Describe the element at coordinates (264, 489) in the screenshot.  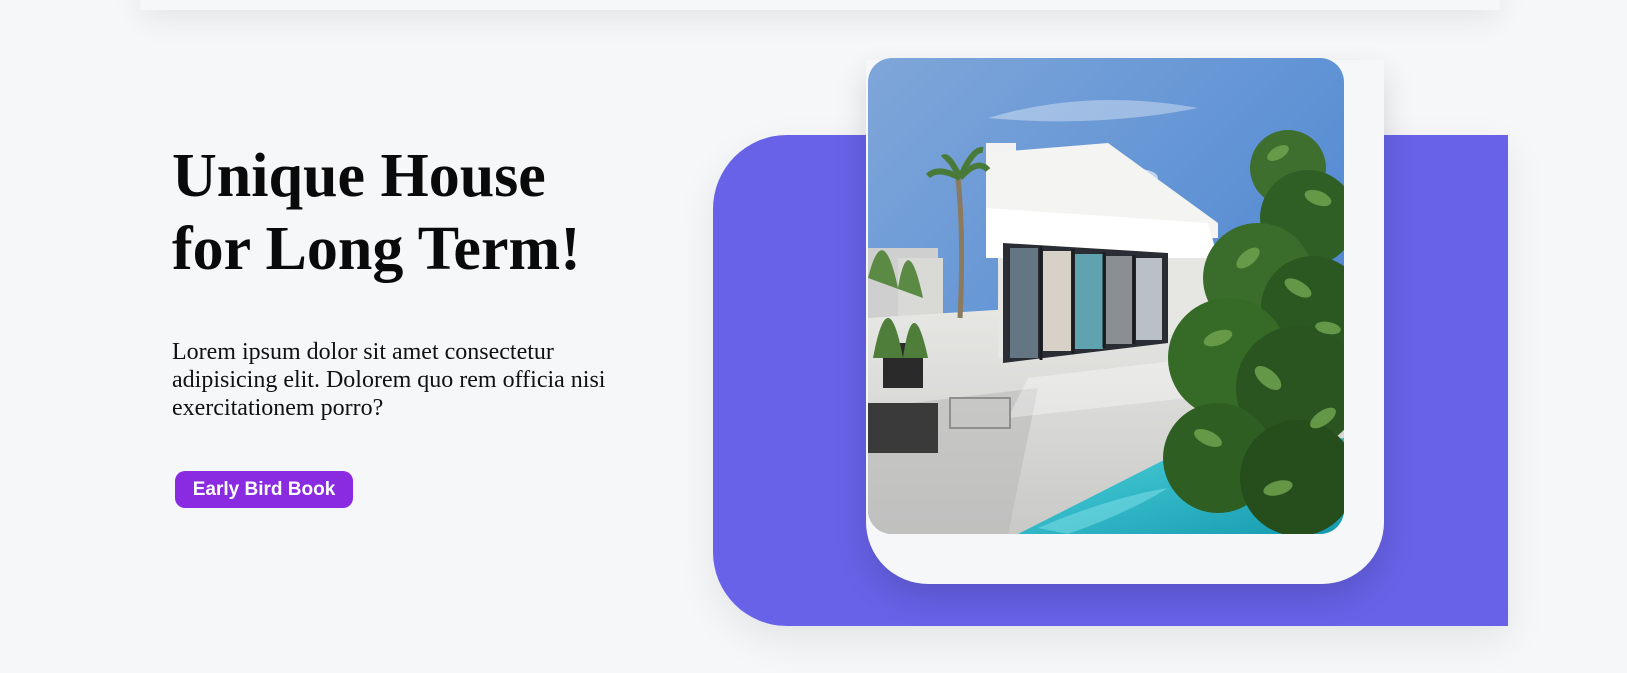
I see `early-bird-book-button: Early Bird Book` at that location.